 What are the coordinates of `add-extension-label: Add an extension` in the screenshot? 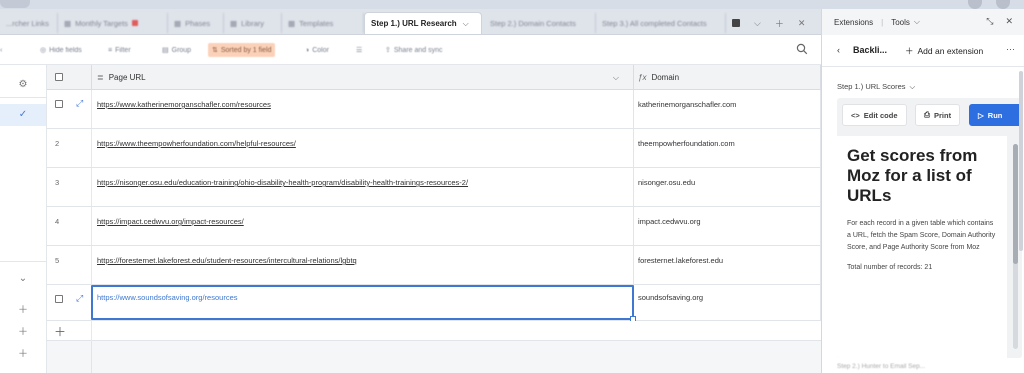 It's located at (950, 51).